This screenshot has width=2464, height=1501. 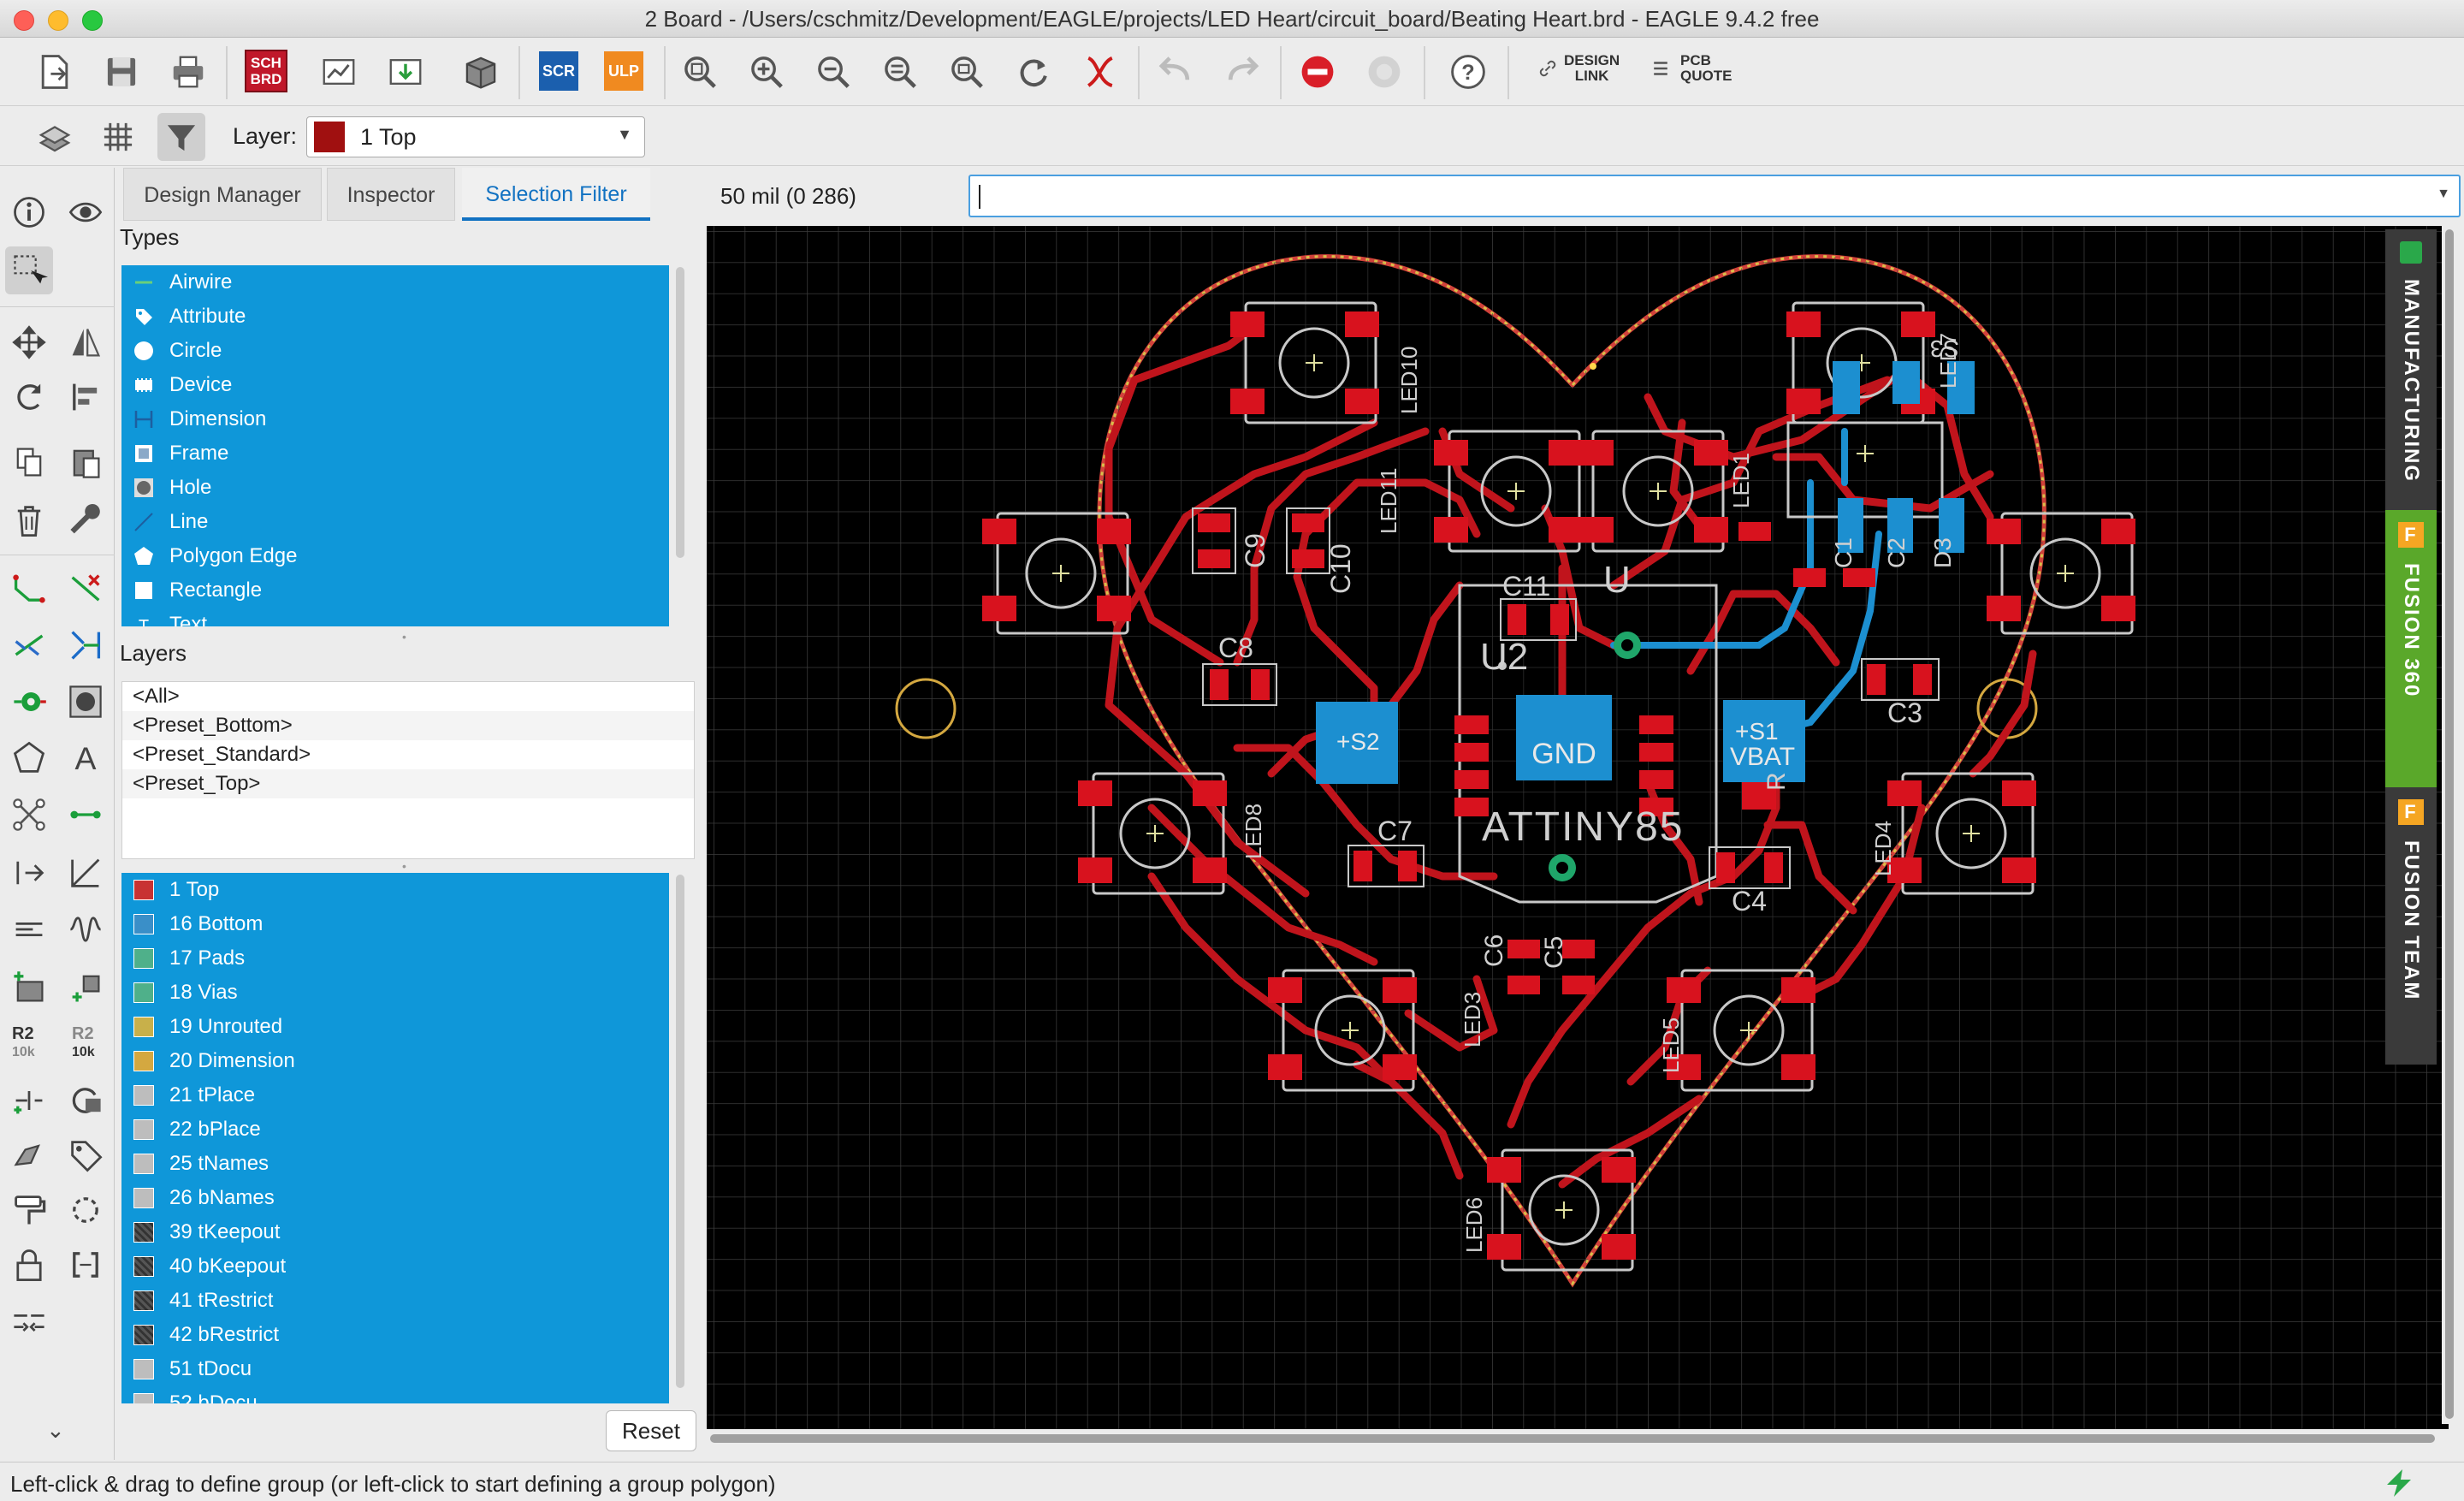 What do you see at coordinates (86, 758) in the screenshot?
I see `text-icon: A` at bounding box center [86, 758].